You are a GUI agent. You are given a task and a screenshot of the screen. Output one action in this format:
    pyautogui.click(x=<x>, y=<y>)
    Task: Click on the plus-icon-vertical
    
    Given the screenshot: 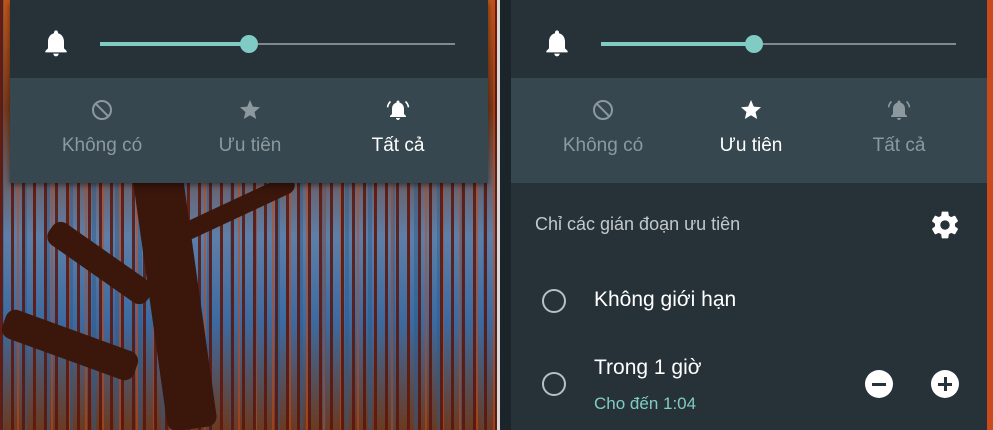 What is the action you would take?
    pyautogui.click(x=945, y=384)
    